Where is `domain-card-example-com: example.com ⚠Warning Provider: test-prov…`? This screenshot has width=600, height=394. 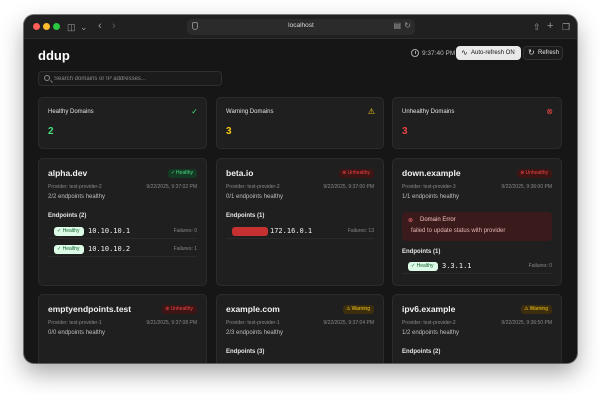
domain-card-example-com: example.com ⚠Warning Provider: test-prov… is located at coordinates (300, 328).